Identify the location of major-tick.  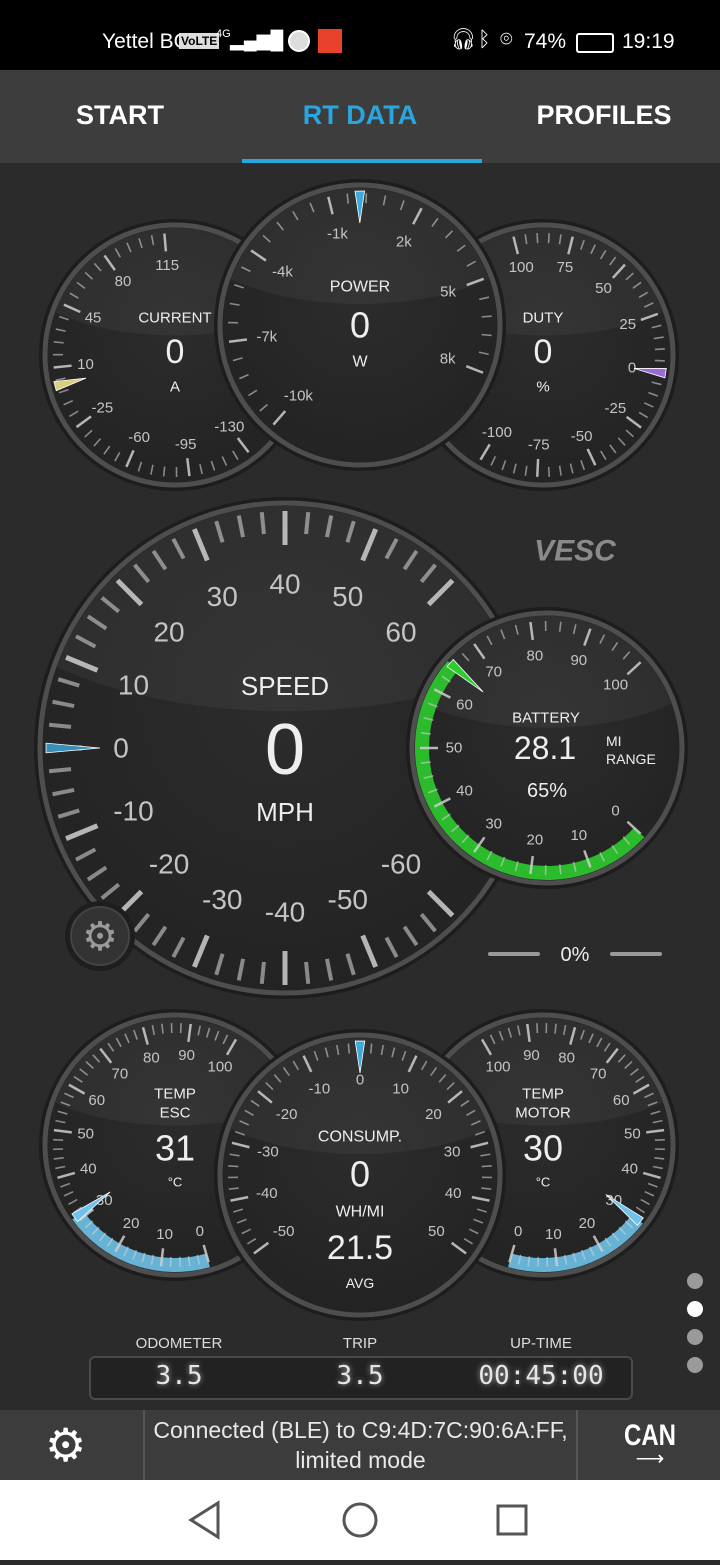
(165, 242).